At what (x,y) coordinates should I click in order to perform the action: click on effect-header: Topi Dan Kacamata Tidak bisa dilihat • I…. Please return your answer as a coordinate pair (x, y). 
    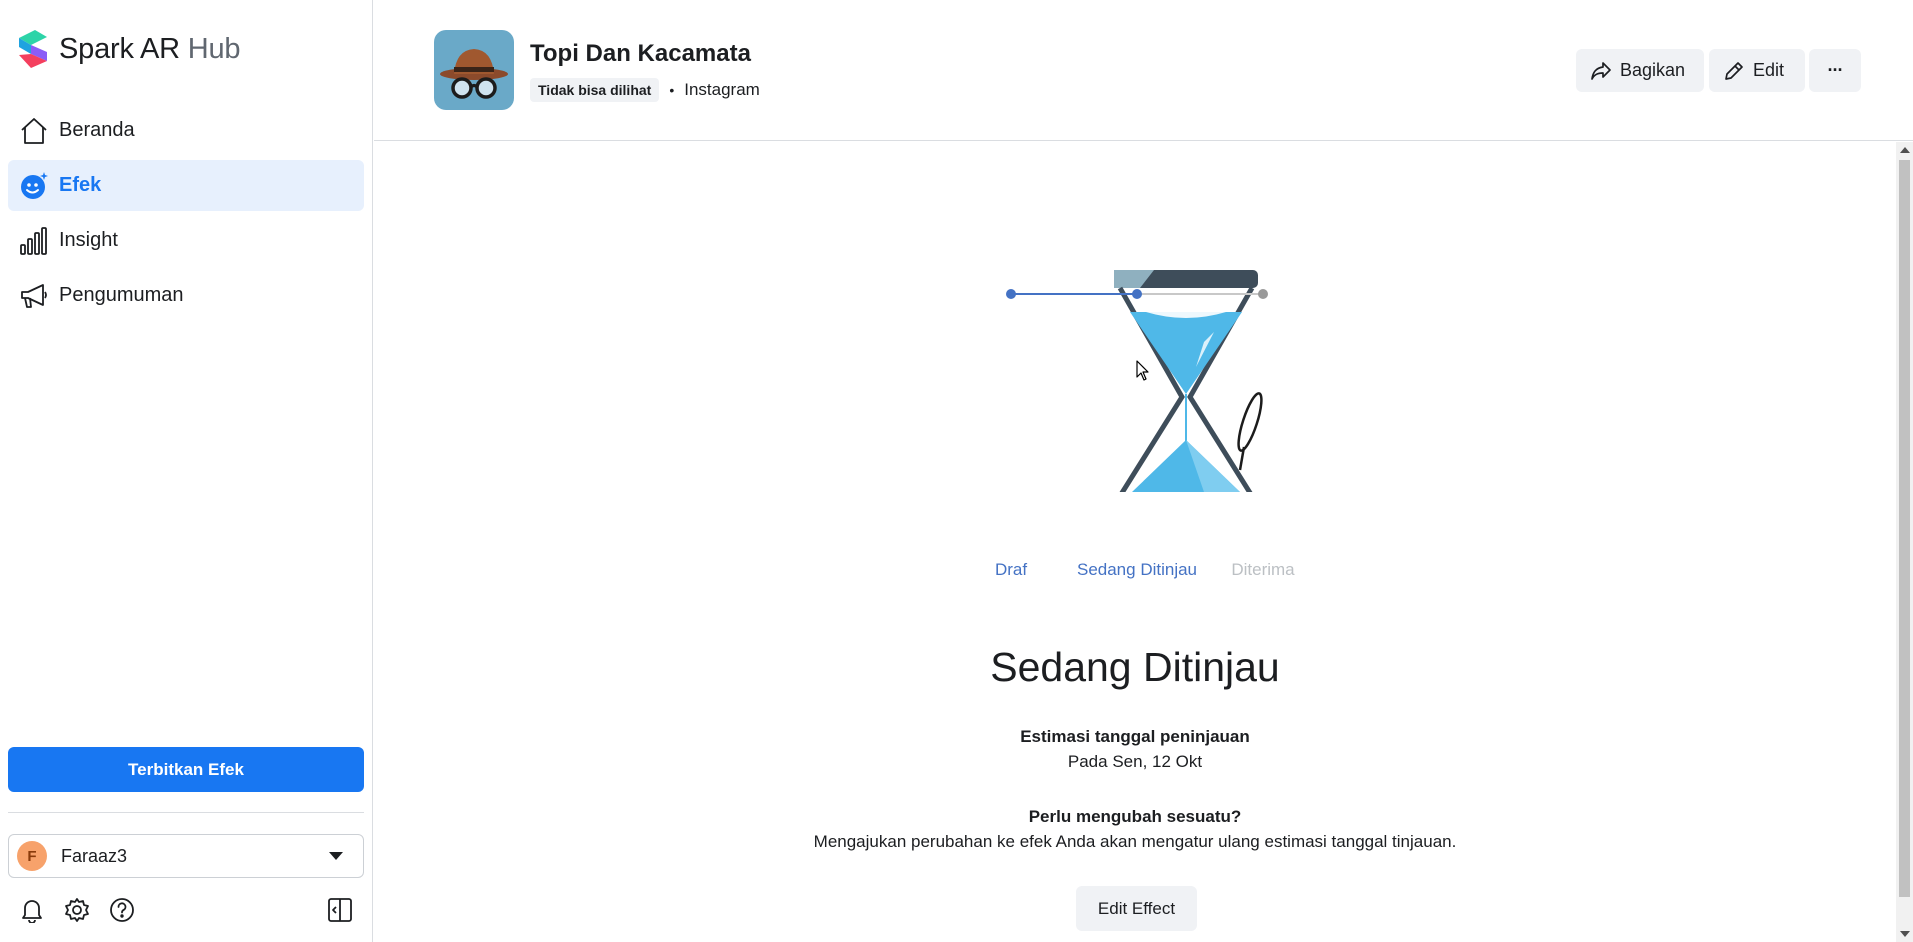
    Looking at the image, I should click on (1143, 70).